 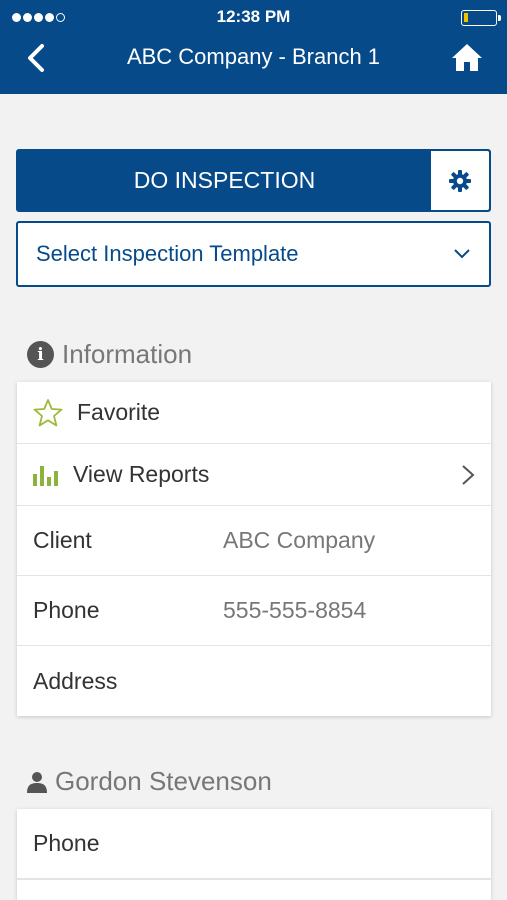 I want to click on favorite-label: Favorite, so click(x=119, y=412).